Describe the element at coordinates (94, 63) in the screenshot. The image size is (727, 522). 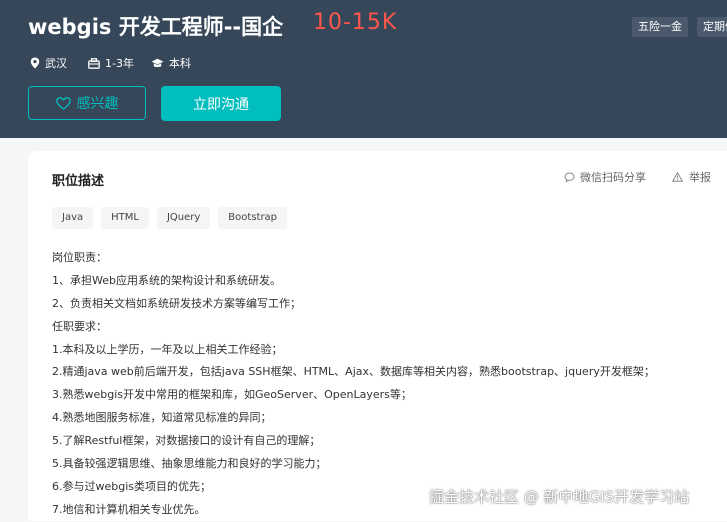
I see `briefcase-icon` at that location.